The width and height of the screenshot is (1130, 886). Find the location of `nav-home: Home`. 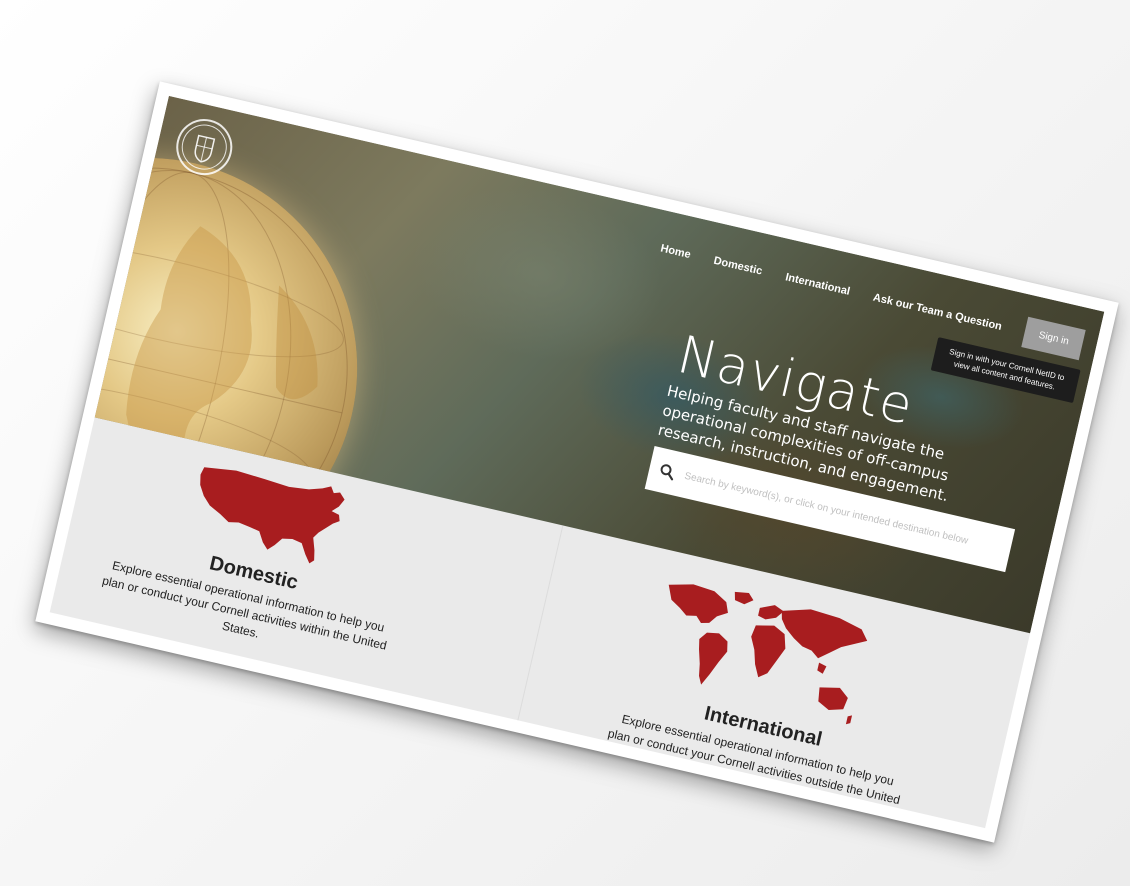

nav-home: Home is located at coordinates (675, 251).